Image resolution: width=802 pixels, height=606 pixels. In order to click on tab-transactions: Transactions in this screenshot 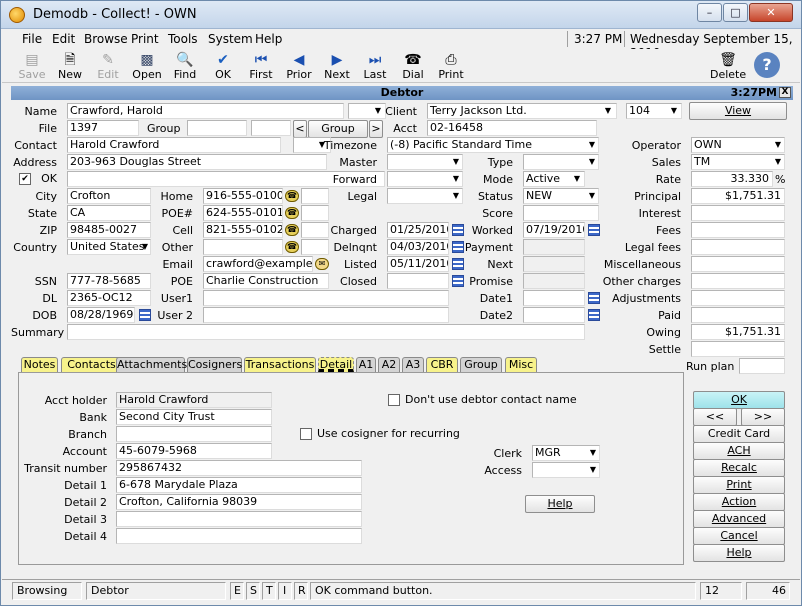, I will do `click(280, 364)`.